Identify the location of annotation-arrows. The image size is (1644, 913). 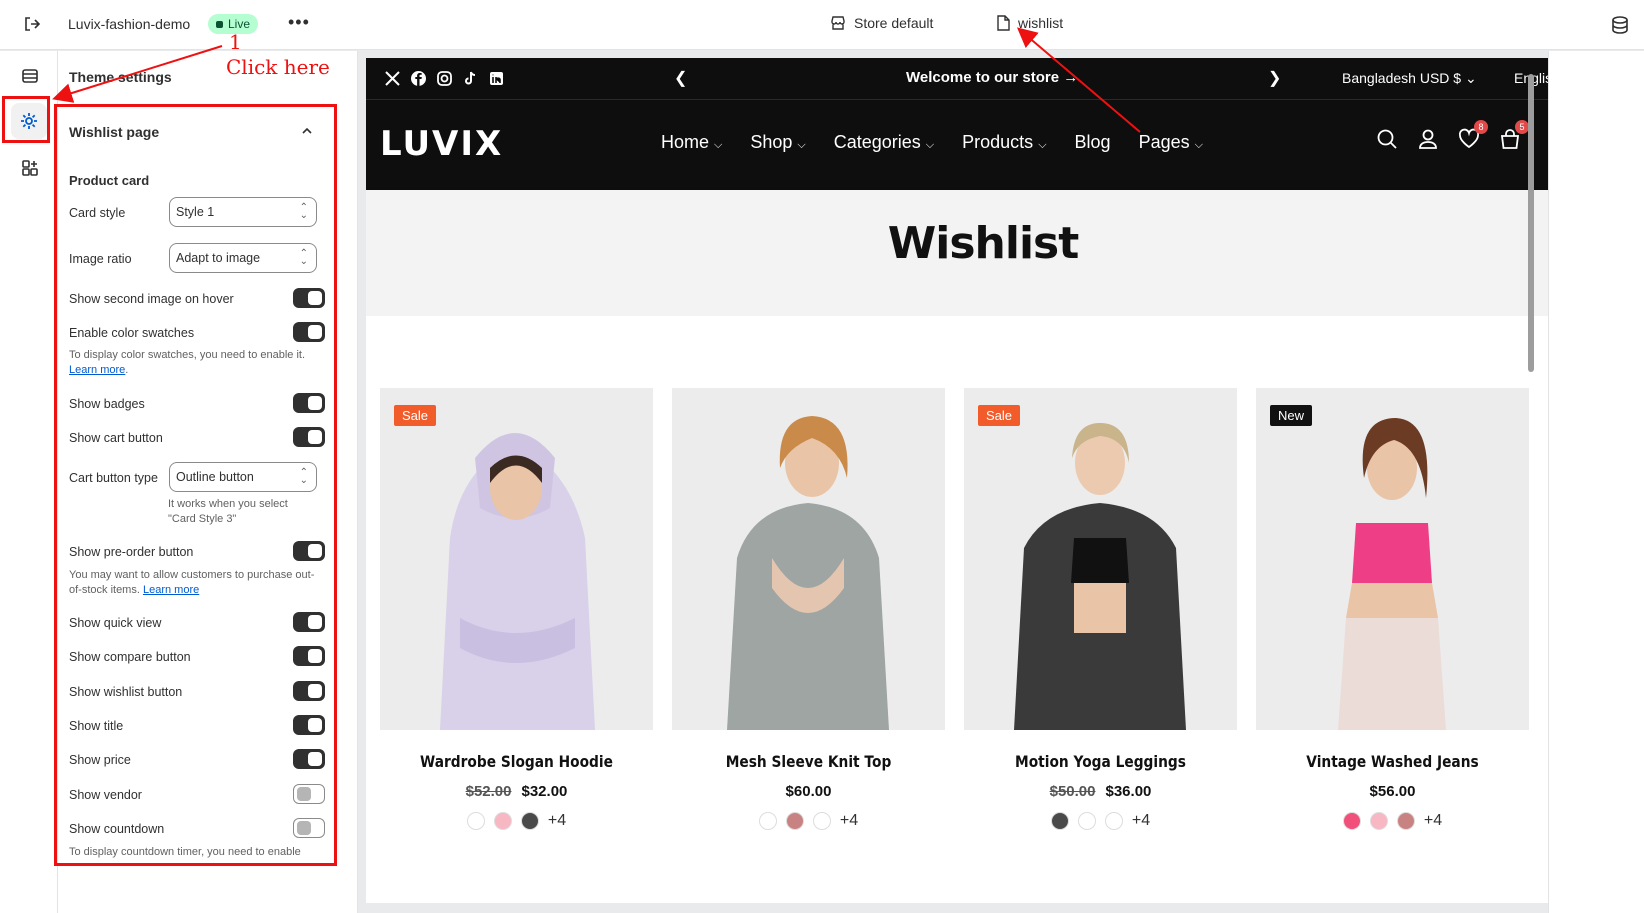
(596, 80).